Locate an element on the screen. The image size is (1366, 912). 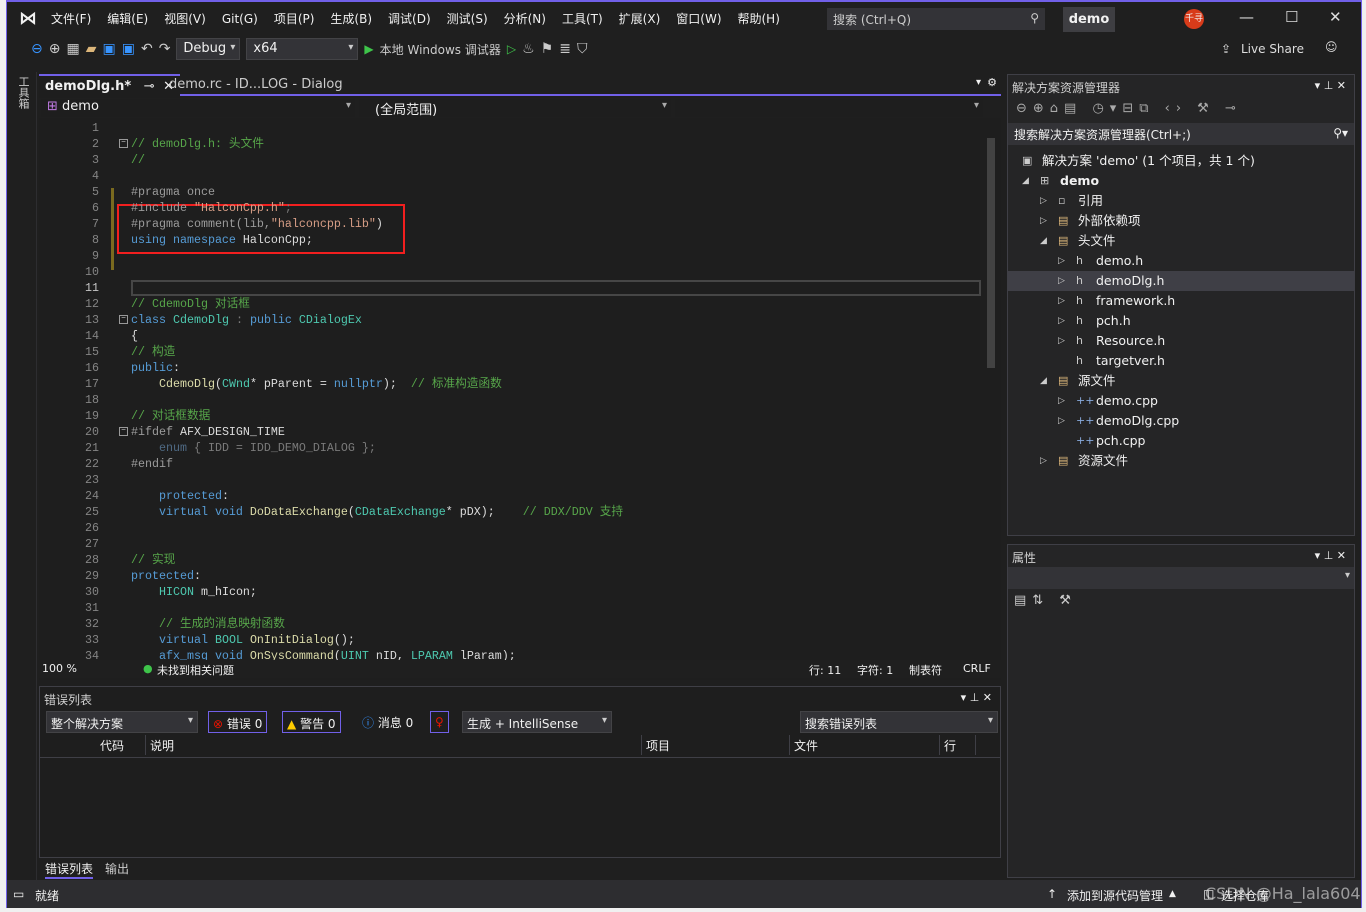
line-number: 行: 11 is located at coordinates (825, 670).